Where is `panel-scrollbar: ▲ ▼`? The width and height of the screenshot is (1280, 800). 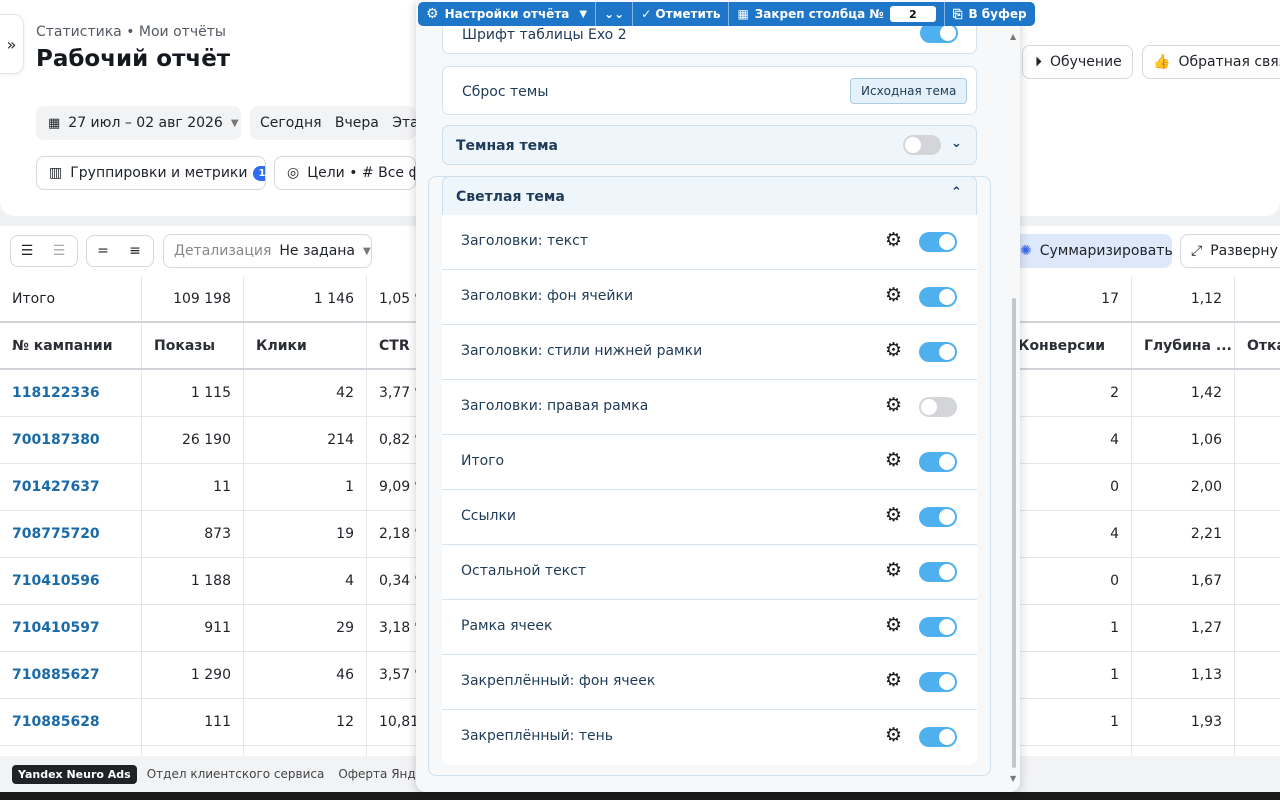
panel-scrollbar: ▲ ▼ is located at coordinates (1014, 408).